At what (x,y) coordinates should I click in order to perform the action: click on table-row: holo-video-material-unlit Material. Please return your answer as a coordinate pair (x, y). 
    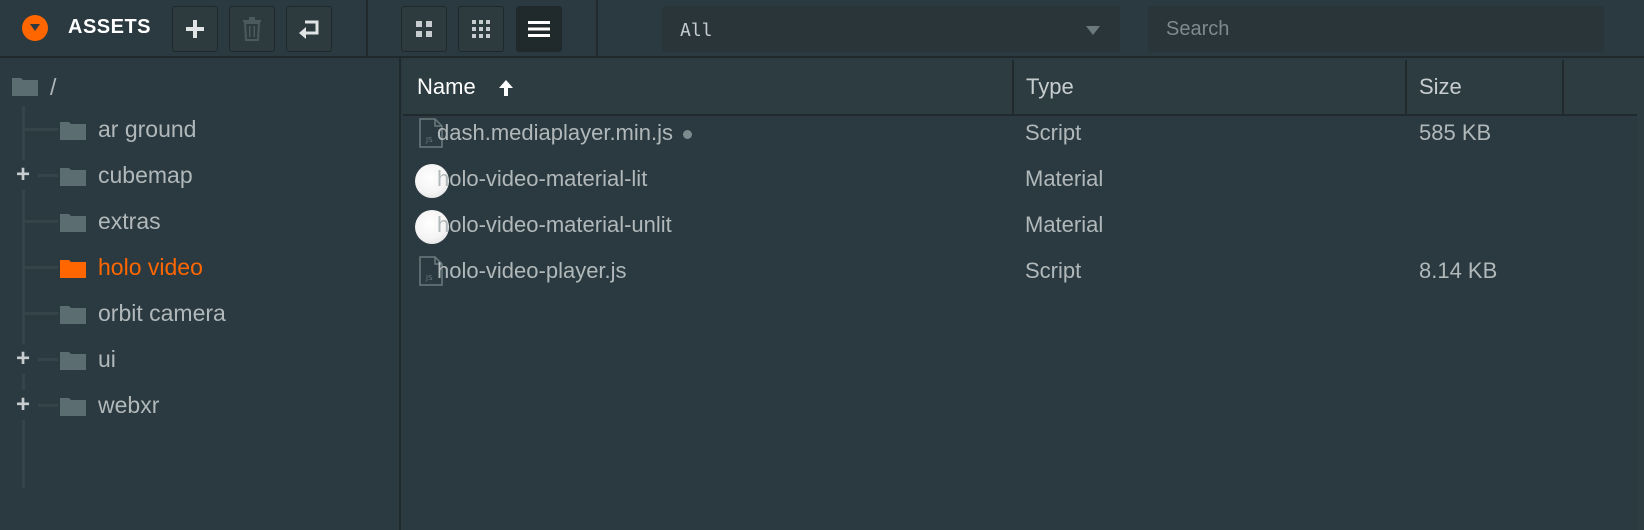
    Looking at the image, I should click on (1023, 225).